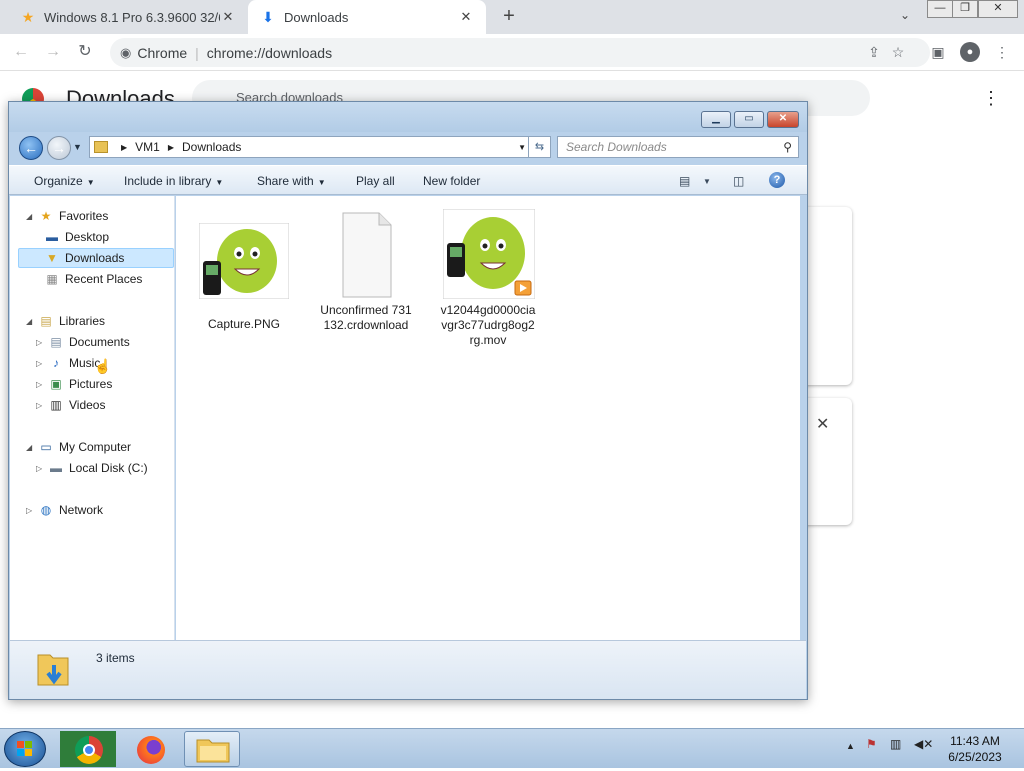 Image resolution: width=1024 pixels, height=771 pixels. I want to click on chevron-down-icon: ▼, so click(707, 181).